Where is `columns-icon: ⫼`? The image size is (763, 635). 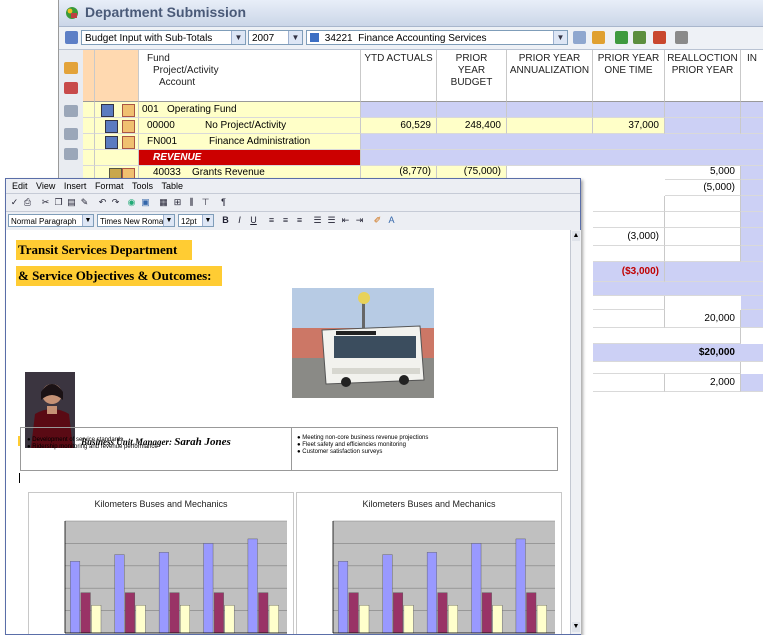
columns-icon: ⫼ is located at coordinates (191, 202).